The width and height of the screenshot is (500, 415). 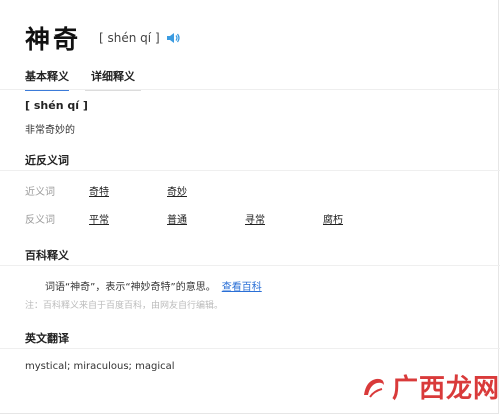 What do you see at coordinates (374, 388) in the screenshot?
I see `logo-icon` at bounding box center [374, 388].